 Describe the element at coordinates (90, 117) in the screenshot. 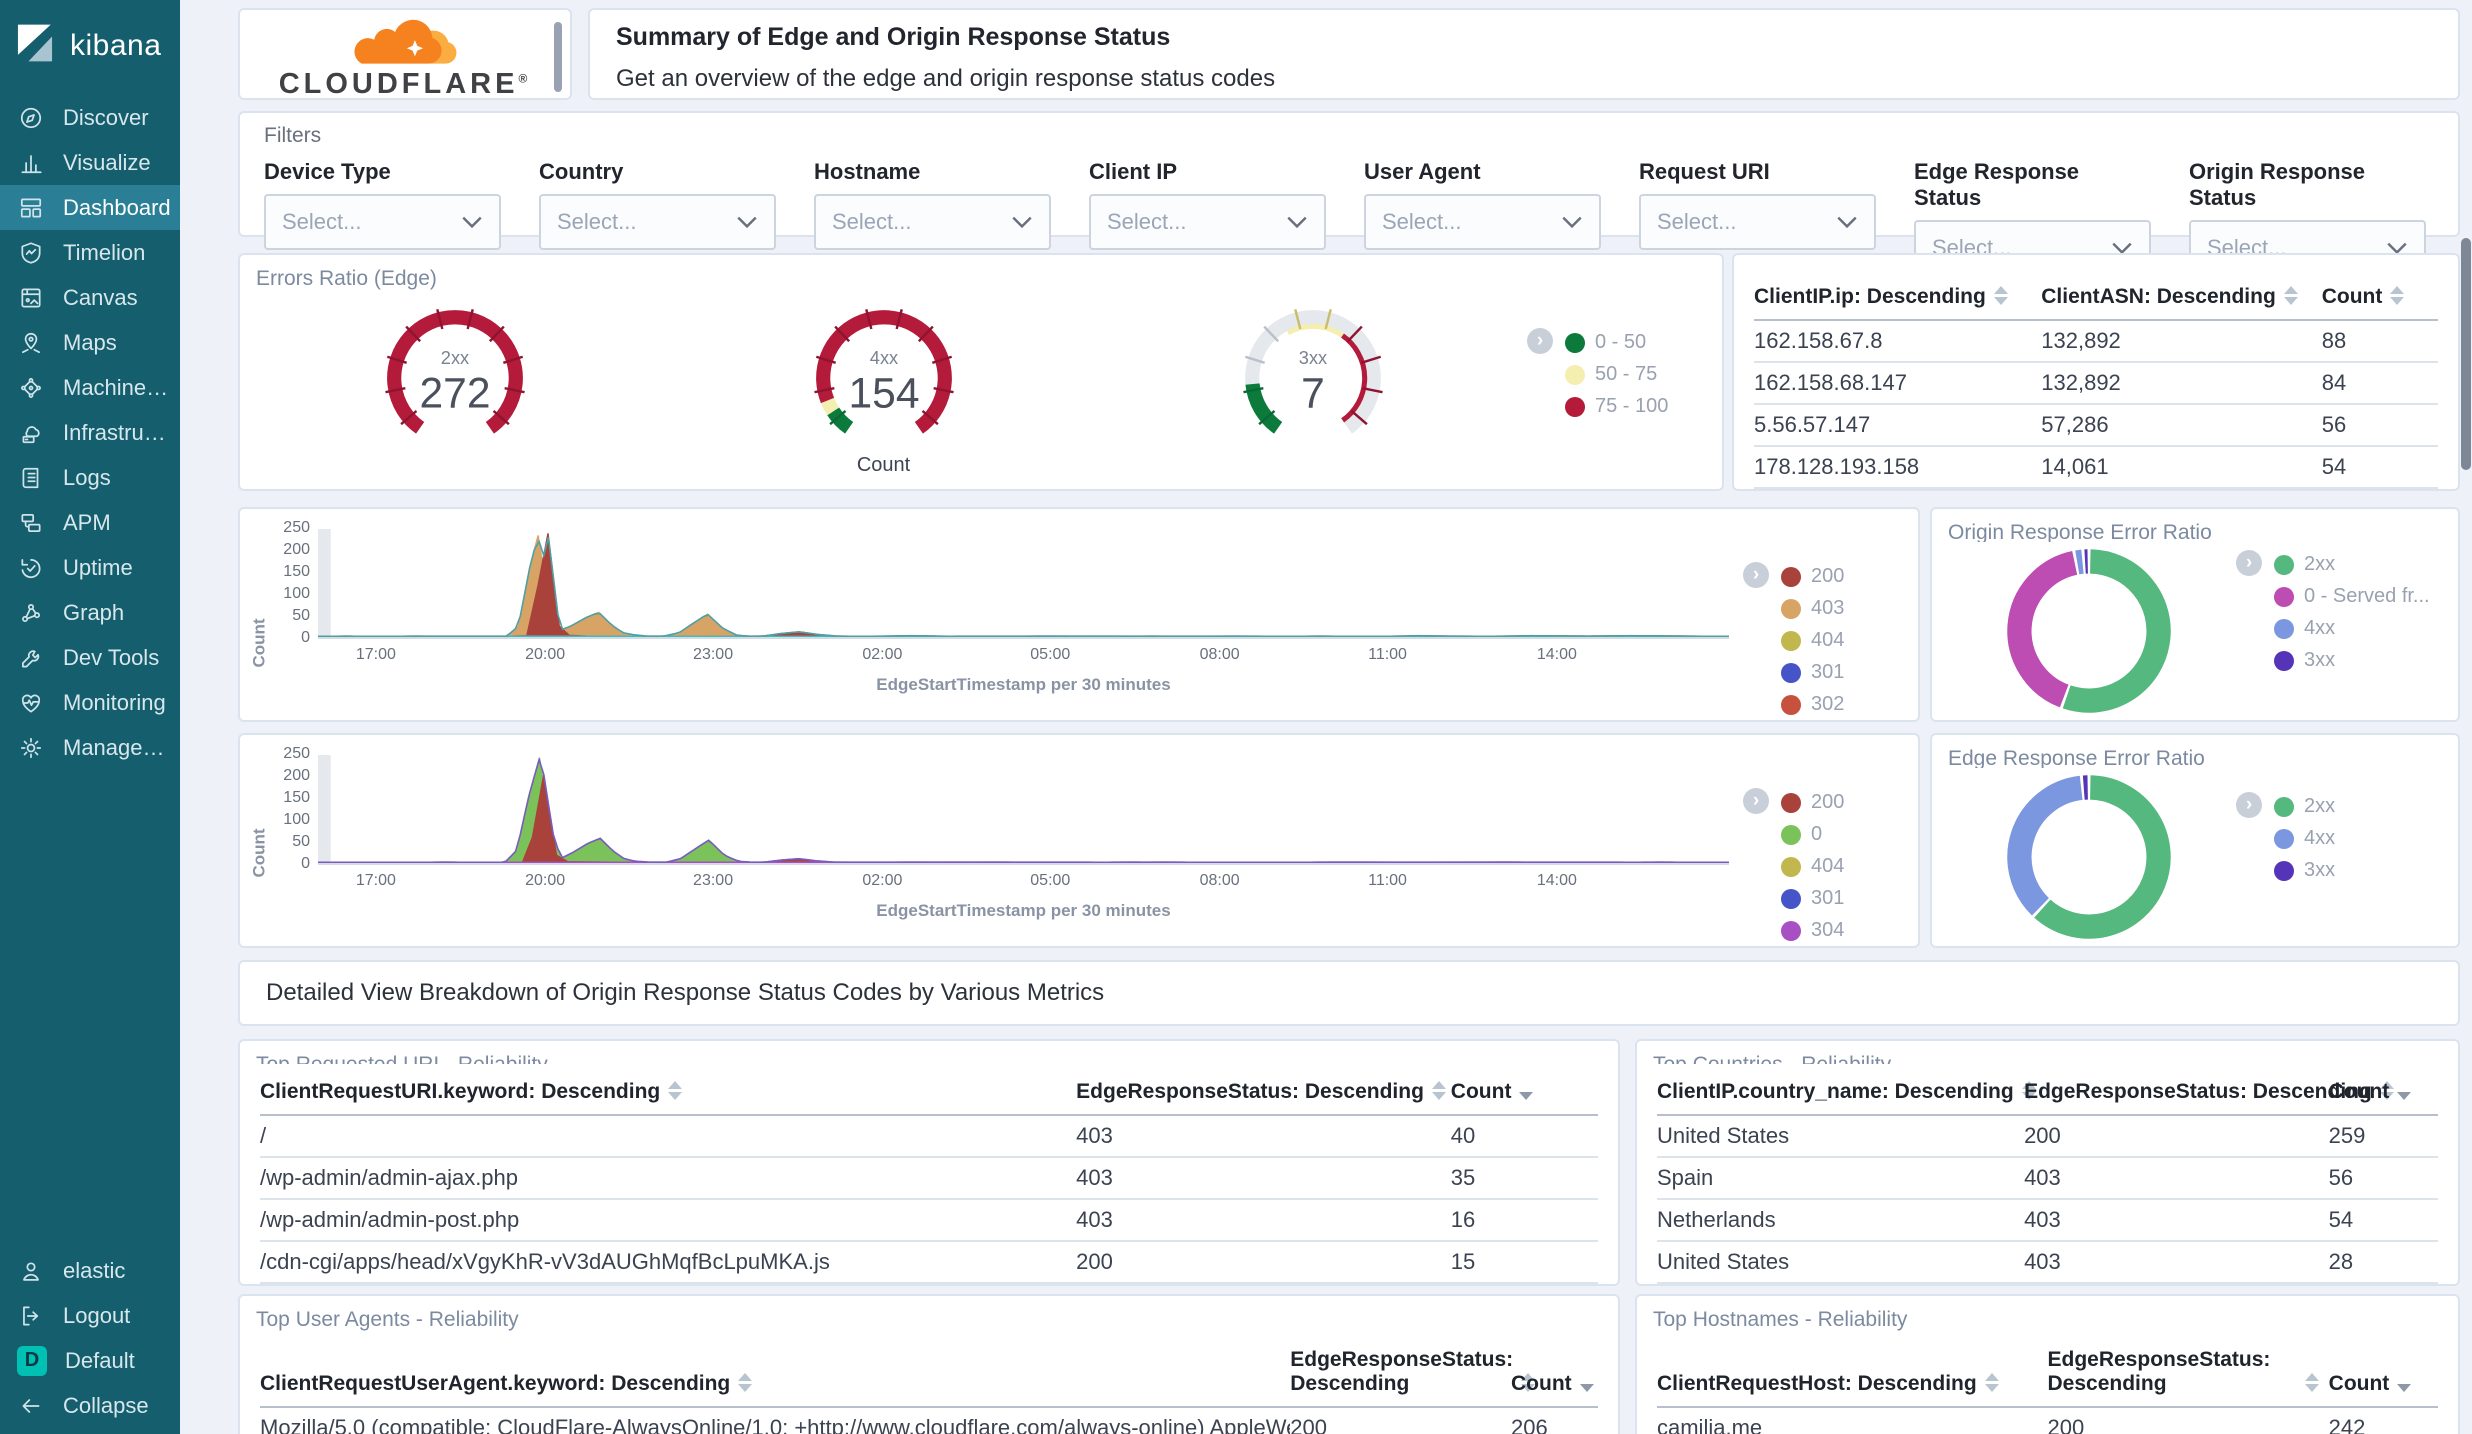

I see `sidebar-item-discover: Discover` at that location.